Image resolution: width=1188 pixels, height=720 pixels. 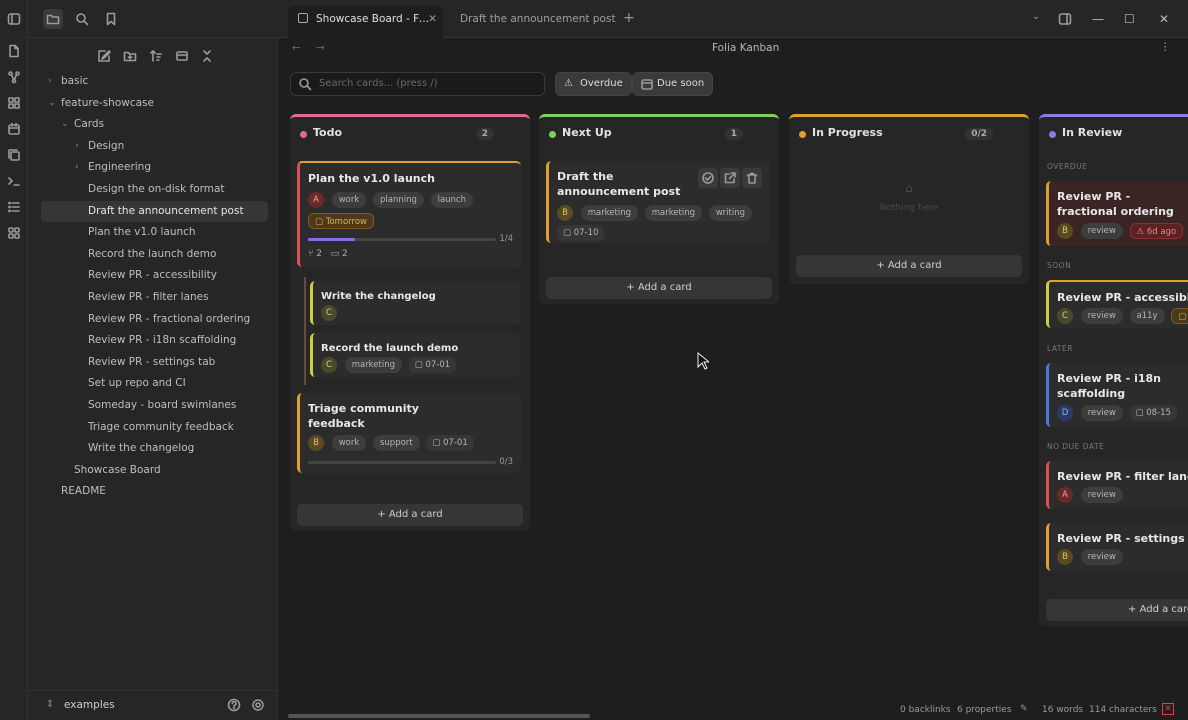 What do you see at coordinates (153, 320) in the screenshot?
I see `tree-file: Review PR - fractional ordering` at bounding box center [153, 320].